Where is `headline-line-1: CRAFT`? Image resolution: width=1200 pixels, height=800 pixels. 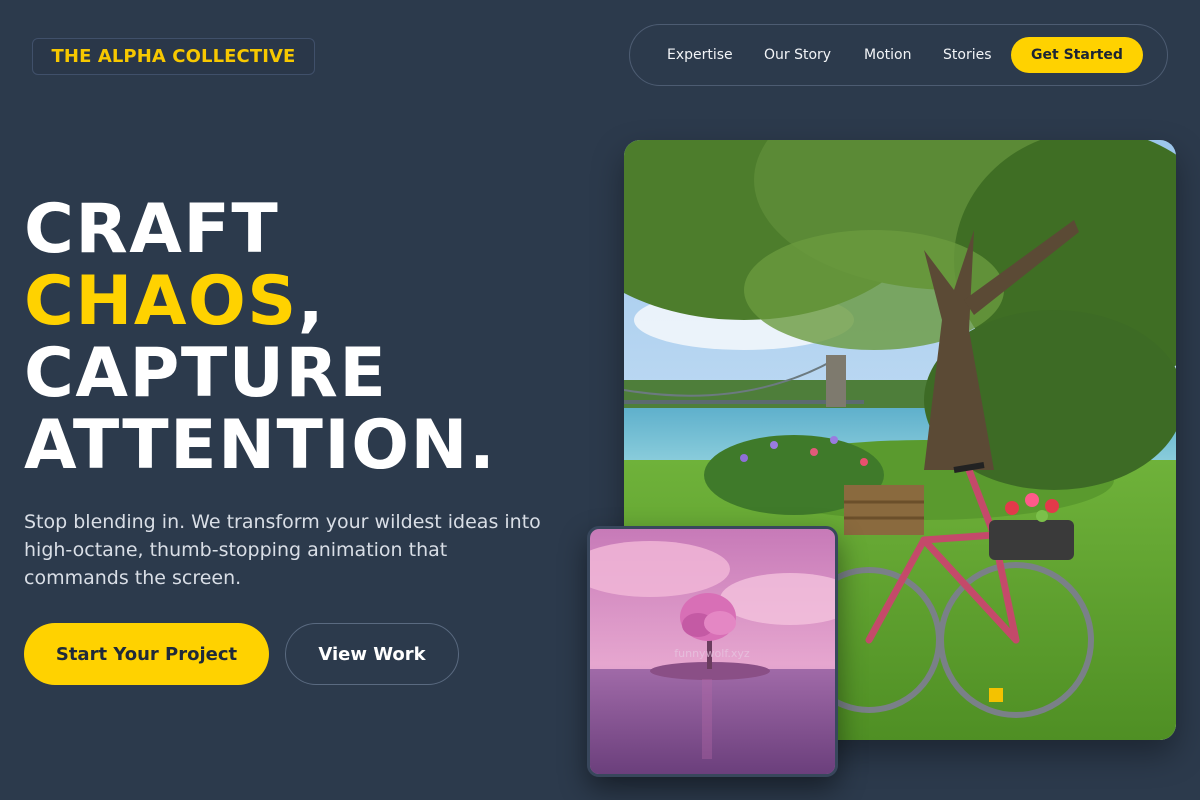
headline-line-1: CRAFT is located at coordinates (152, 229).